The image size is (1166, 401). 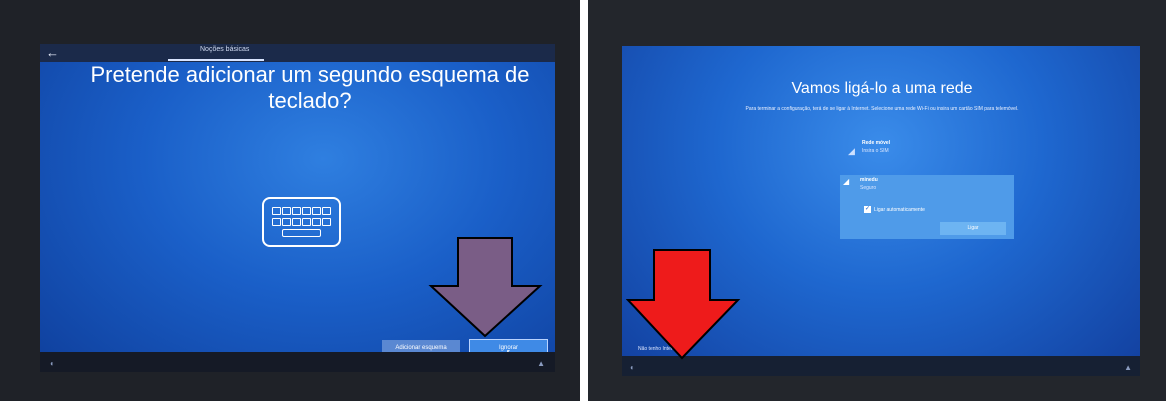 I want to click on network-status: Insira o SIM, so click(x=875, y=151).